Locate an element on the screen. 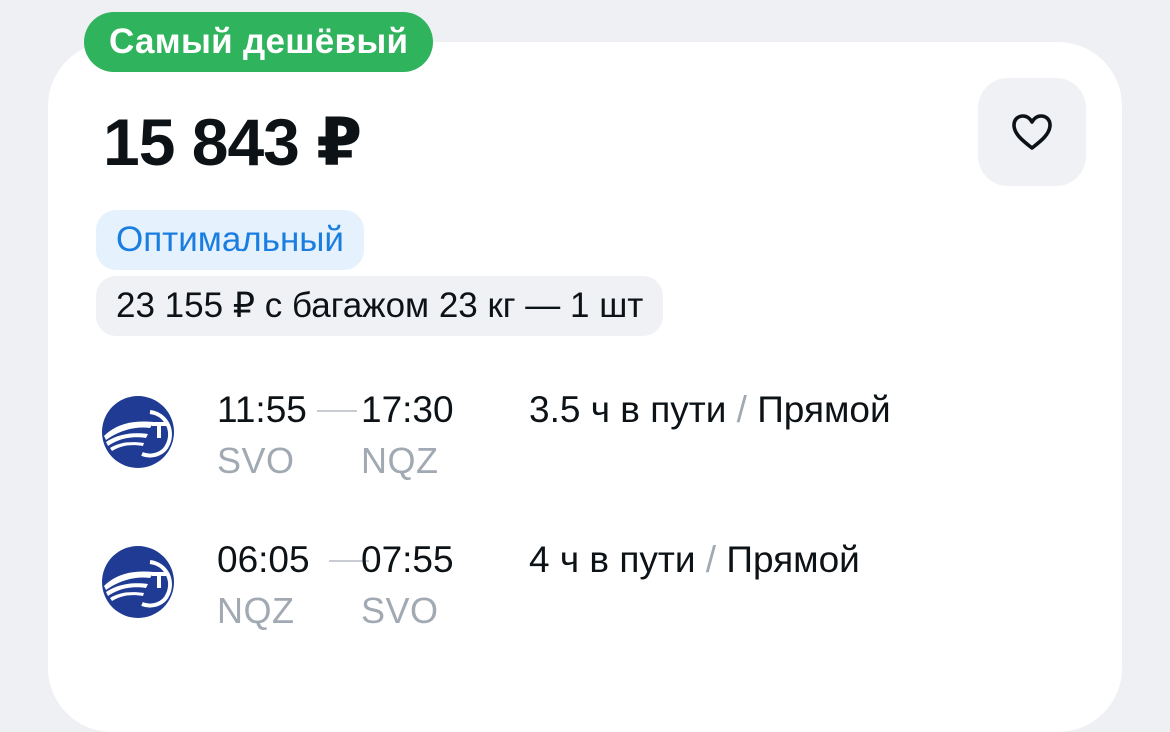 This screenshot has height=732, width=1170. time-dash is located at coordinates (337, 411).